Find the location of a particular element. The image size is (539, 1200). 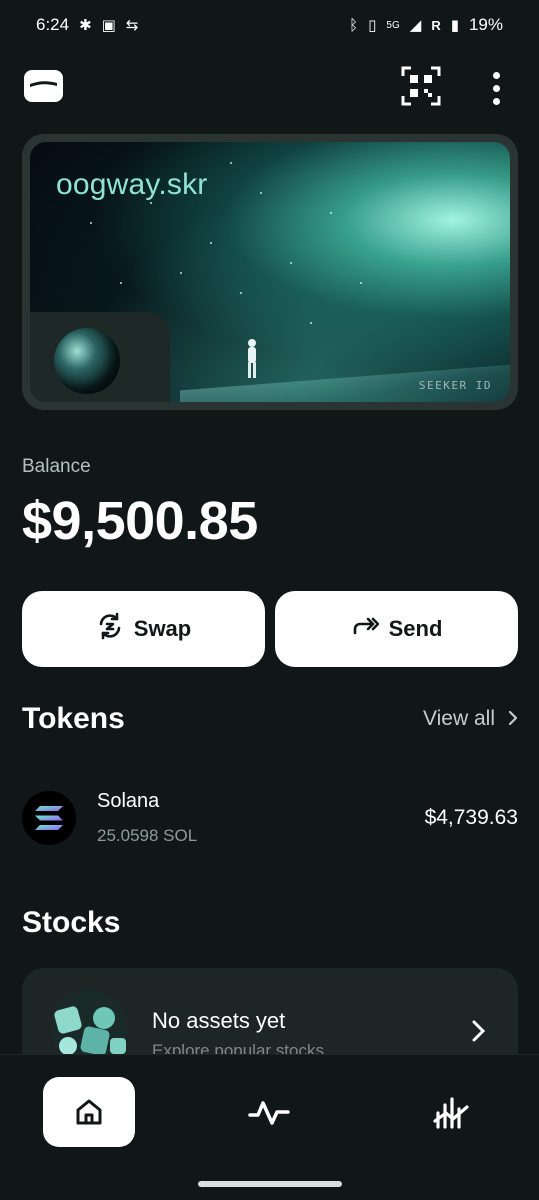

view-all-label: View all is located at coordinates (459, 718).